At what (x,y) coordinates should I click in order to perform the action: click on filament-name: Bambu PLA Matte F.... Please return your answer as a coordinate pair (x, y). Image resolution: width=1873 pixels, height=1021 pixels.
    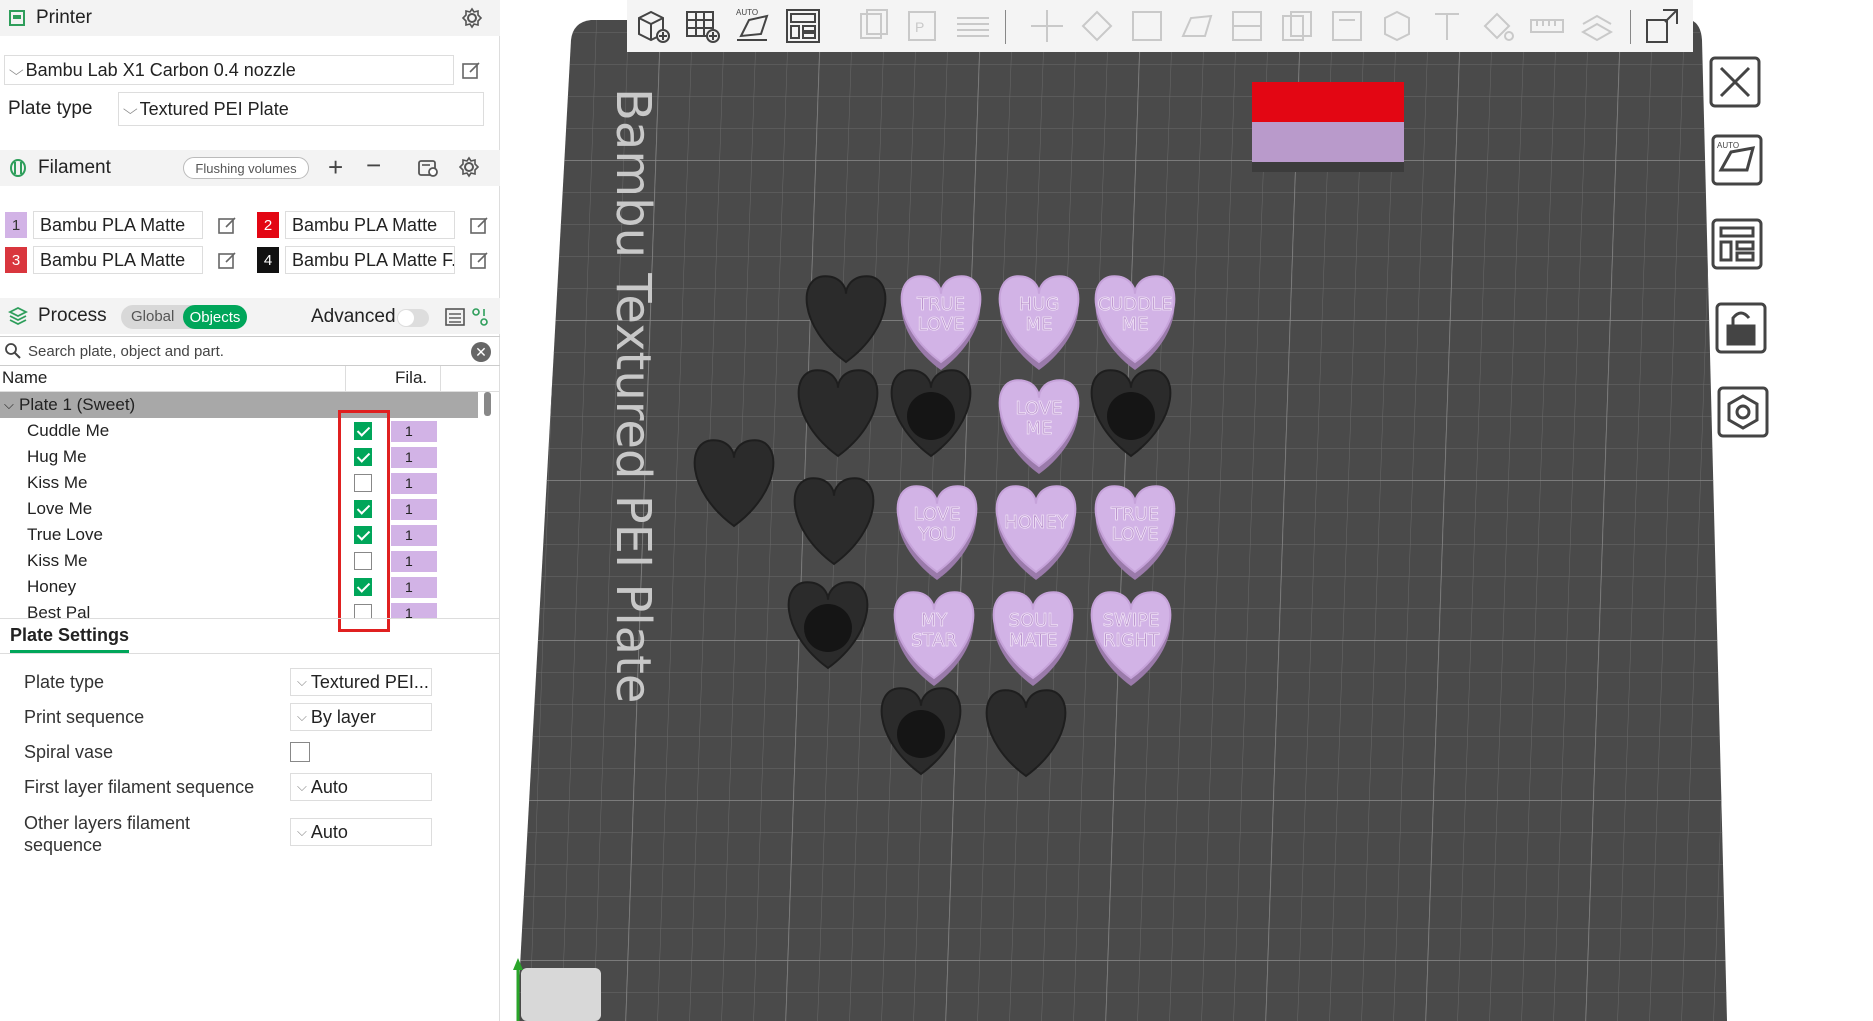
    Looking at the image, I should click on (370, 260).